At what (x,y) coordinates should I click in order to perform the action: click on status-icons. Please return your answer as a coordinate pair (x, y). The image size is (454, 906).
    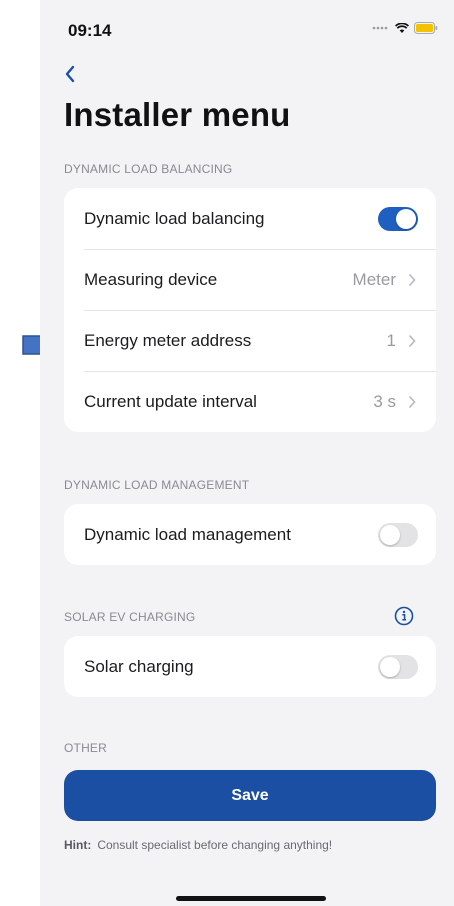
    Looking at the image, I should click on (405, 28).